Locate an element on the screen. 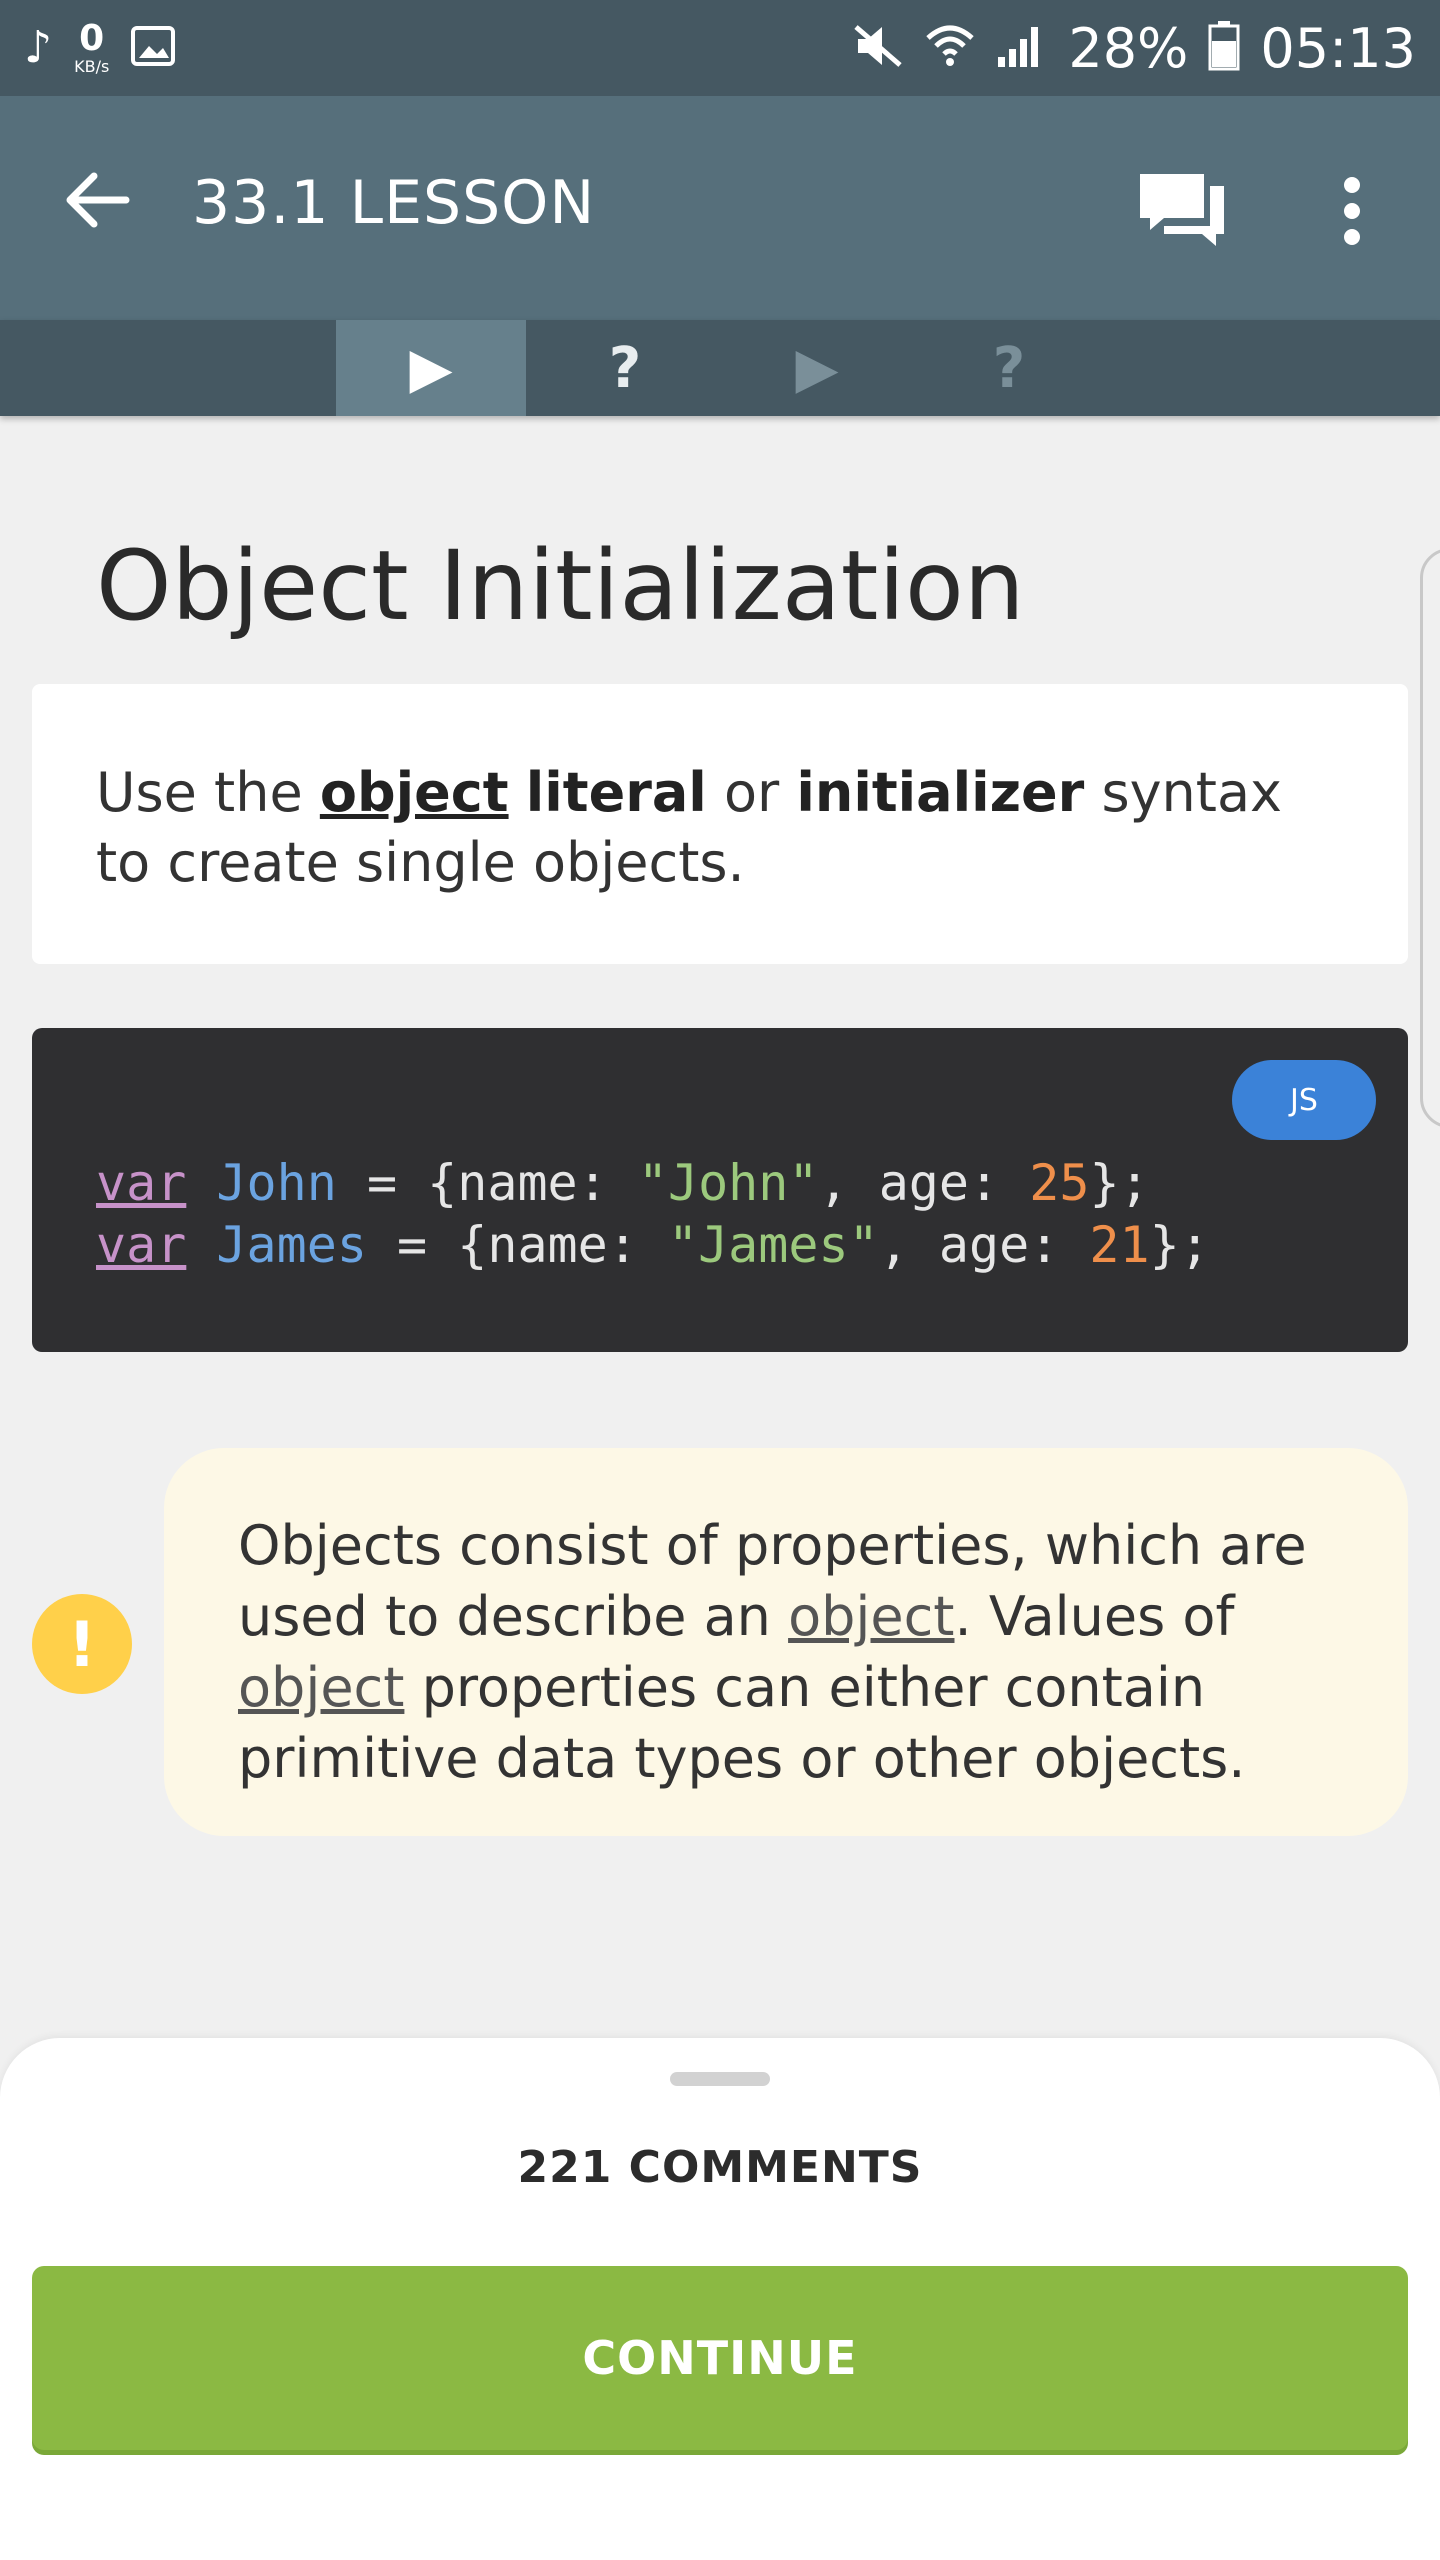 This screenshot has height=2560, width=1440. tab-lesson-1: ▶ is located at coordinates (431, 368).